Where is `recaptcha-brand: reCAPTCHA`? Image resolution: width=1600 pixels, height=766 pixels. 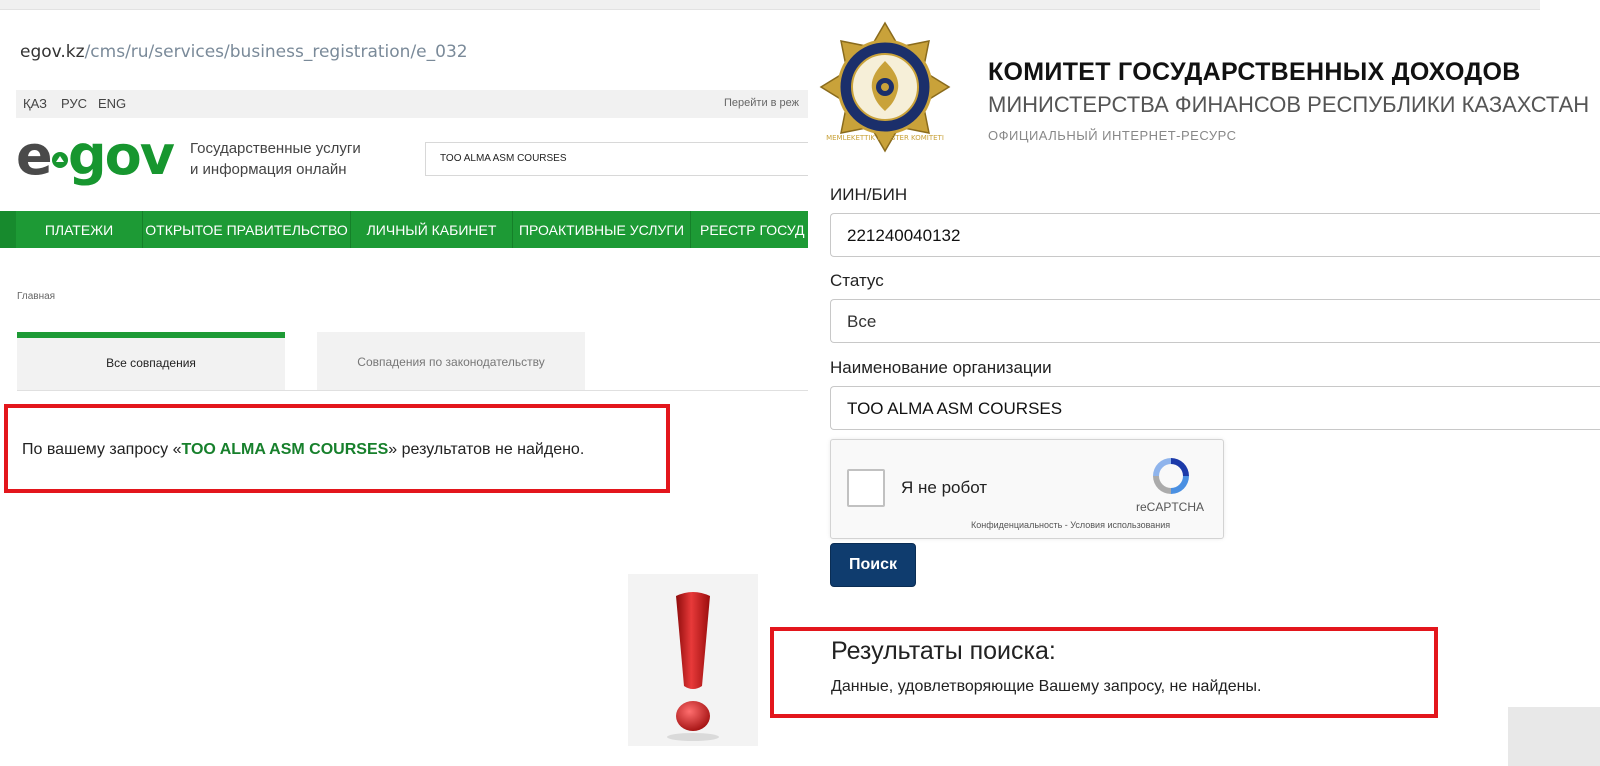
recaptcha-brand: reCAPTCHA is located at coordinates (1170, 507).